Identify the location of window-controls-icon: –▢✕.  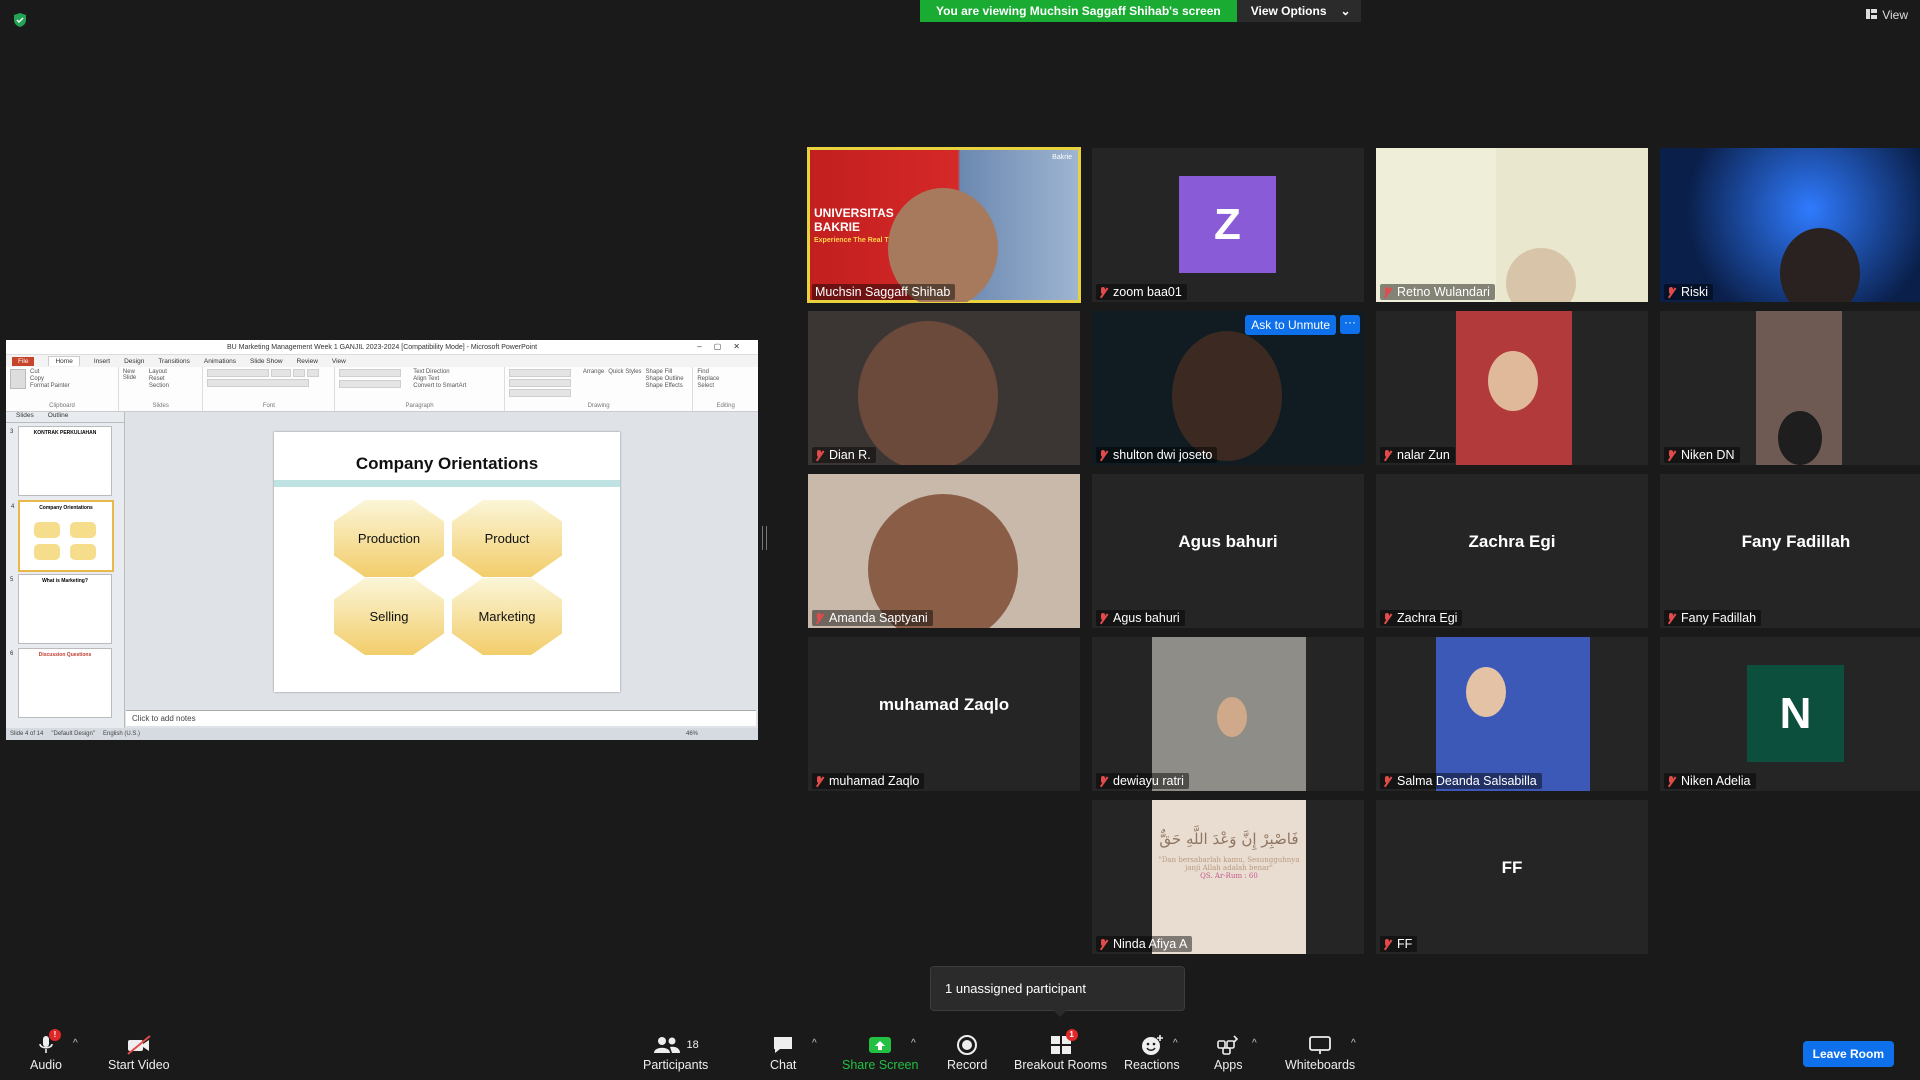
(724, 346).